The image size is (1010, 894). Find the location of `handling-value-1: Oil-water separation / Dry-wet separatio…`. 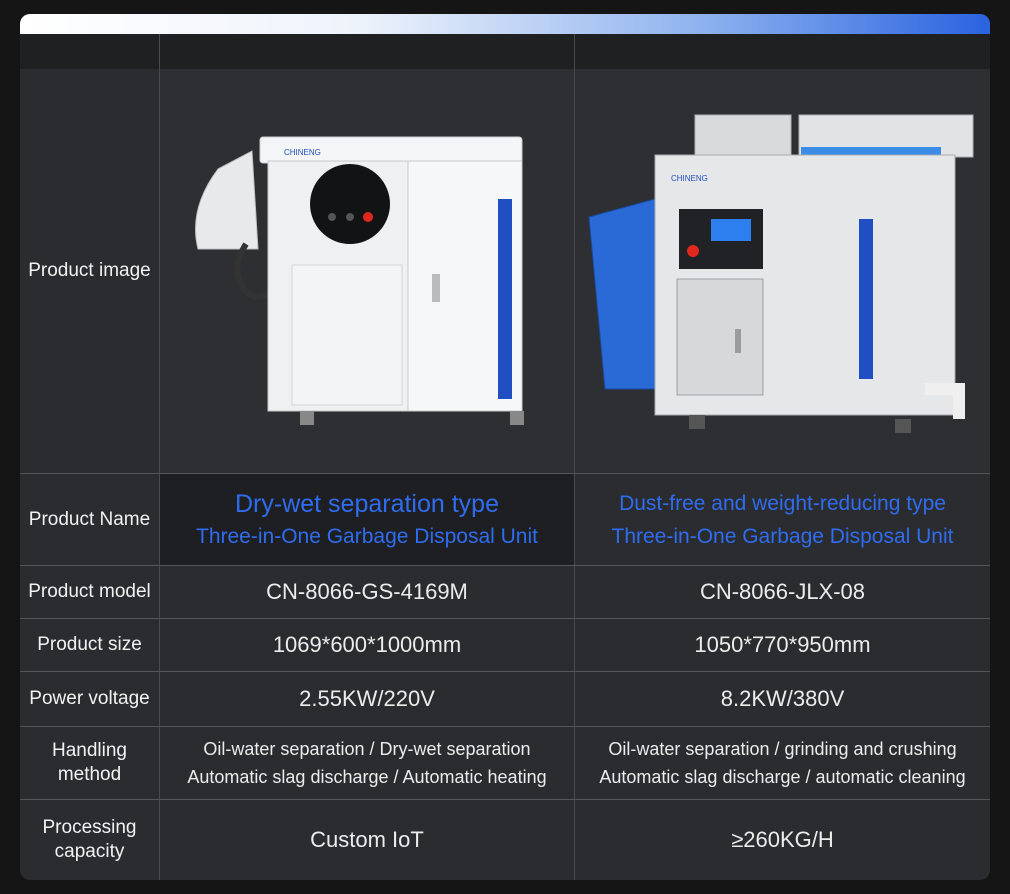

handling-value-1: Oil-water separation / Dry-wet separatio… is located at coordinates (367, 763).